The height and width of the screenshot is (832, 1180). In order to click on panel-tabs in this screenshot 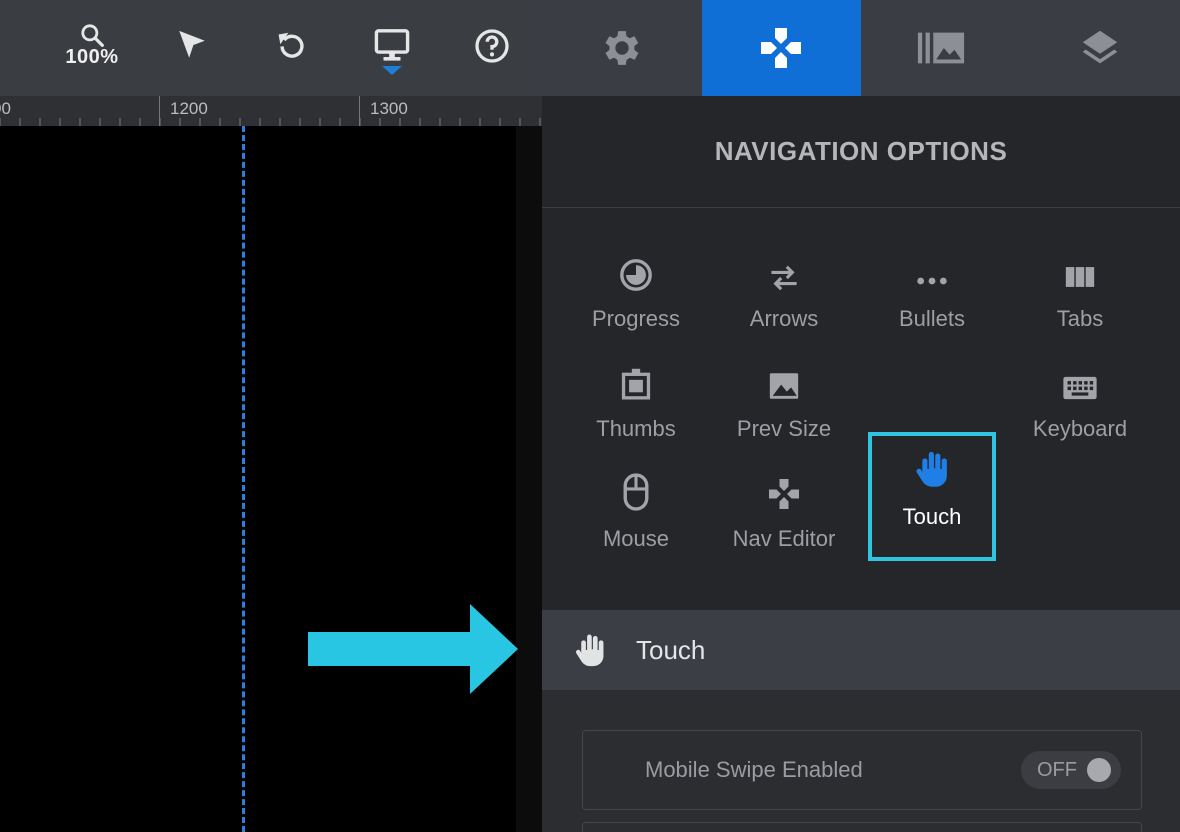, I will do `click(861, 48)`.